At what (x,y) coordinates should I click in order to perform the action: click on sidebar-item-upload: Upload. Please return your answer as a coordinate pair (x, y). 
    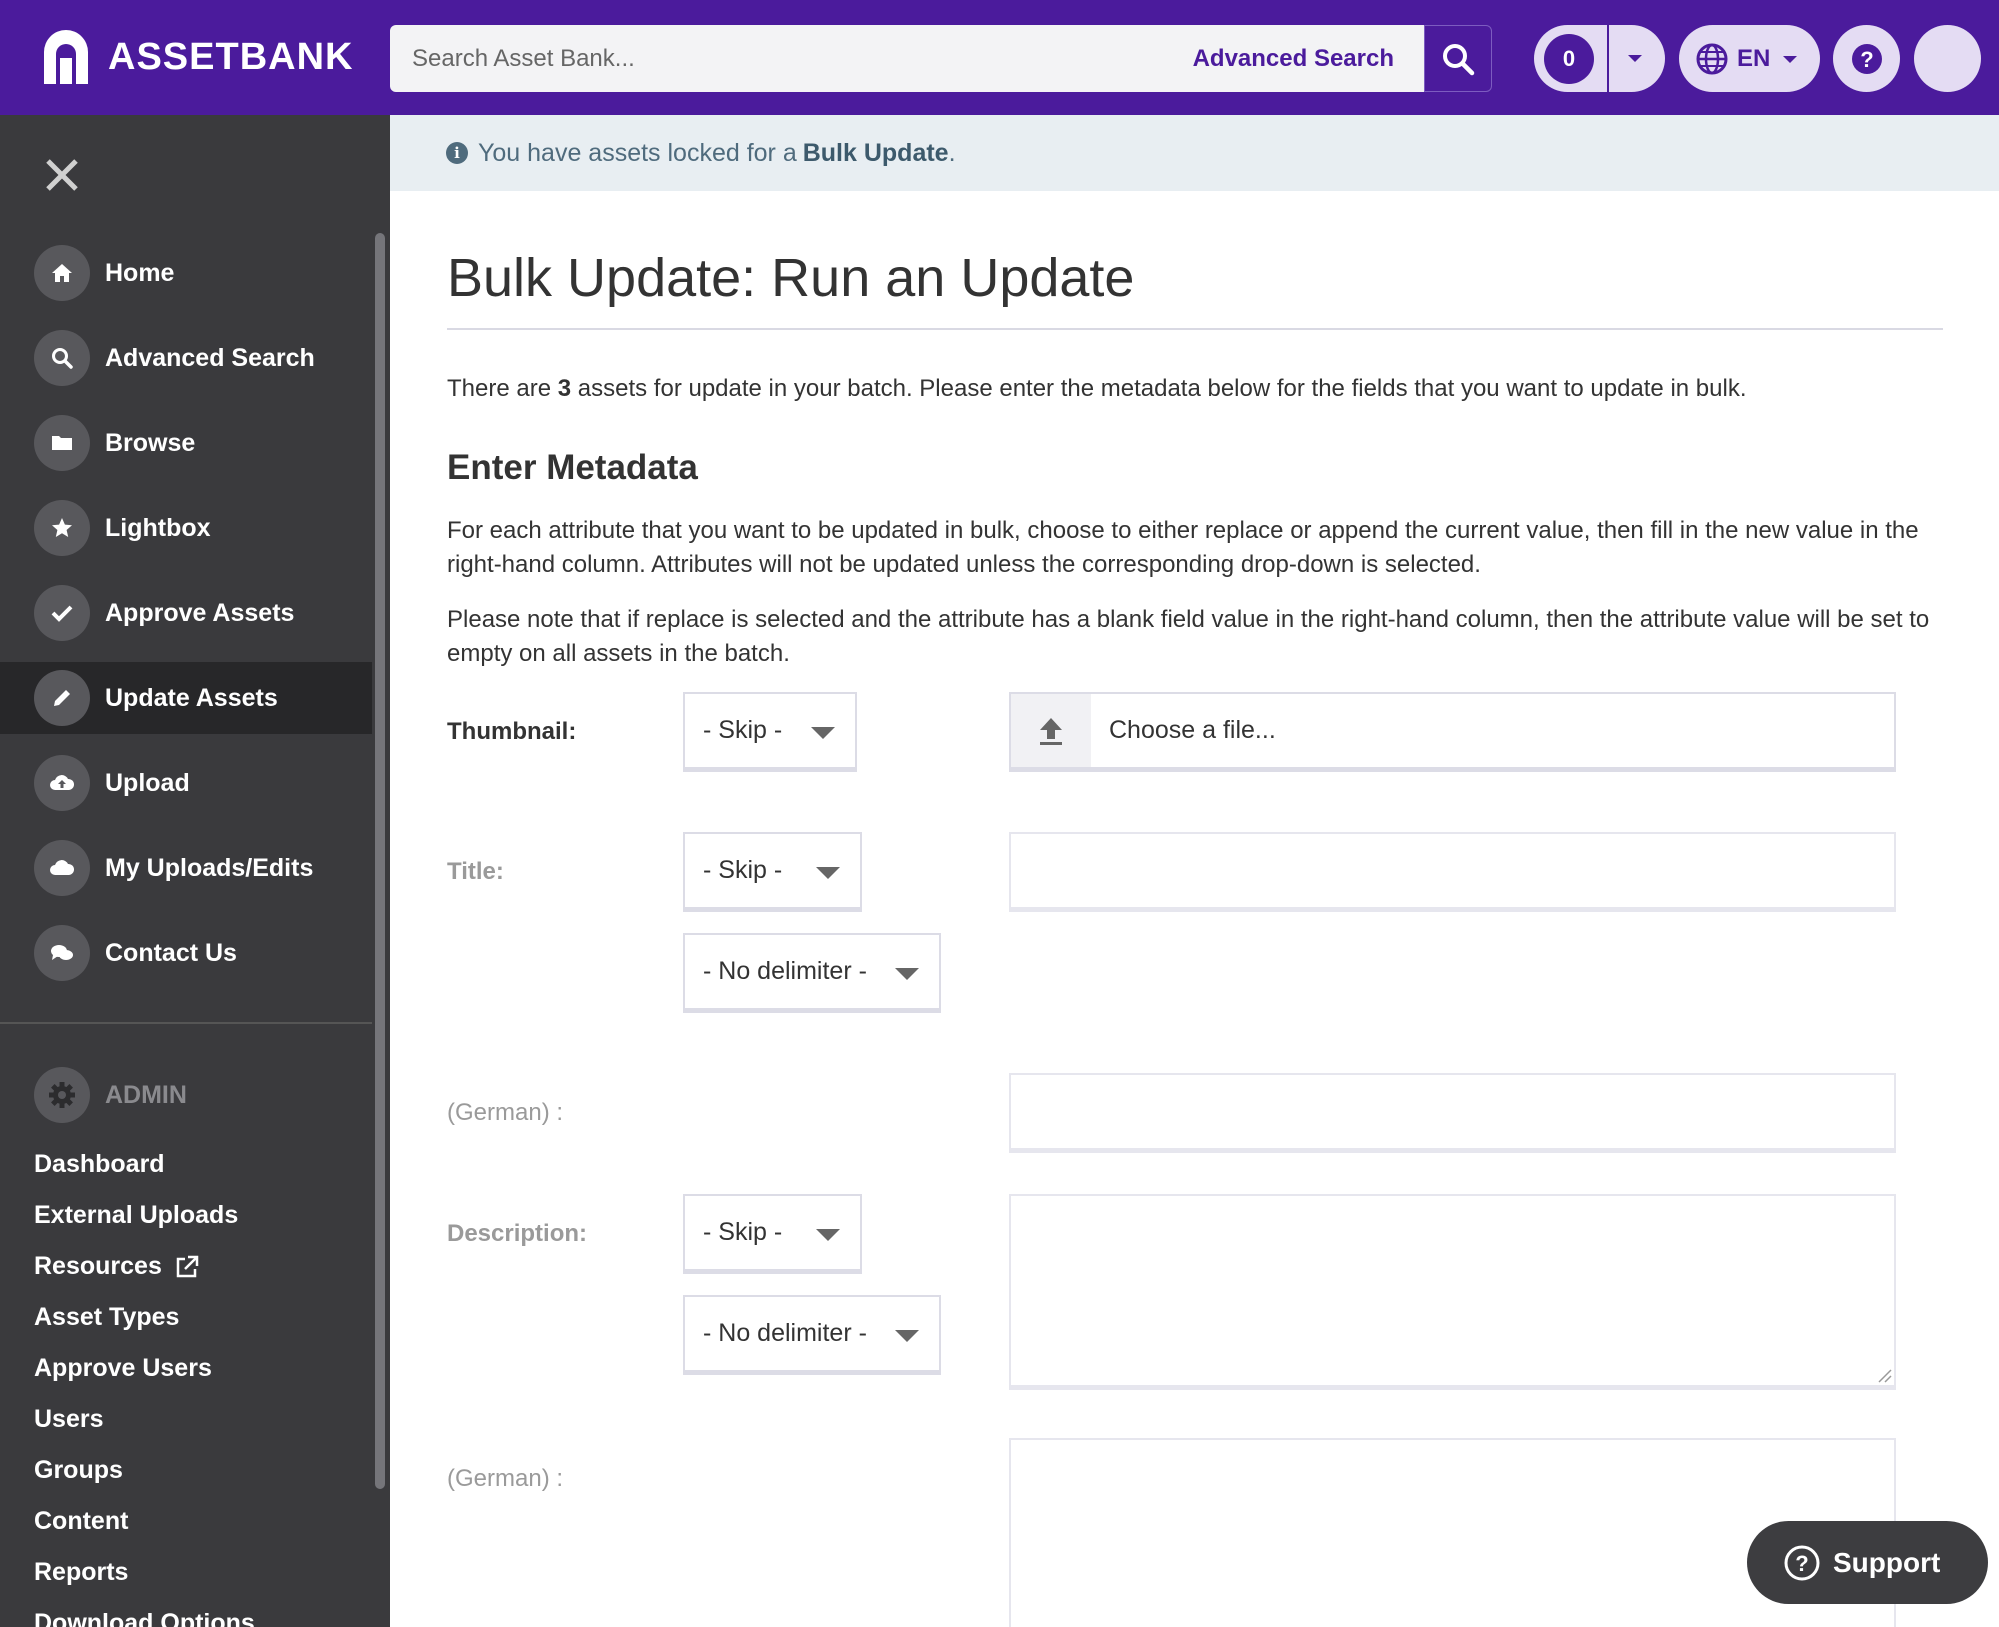
    Looking at the image, I should click on (186, 783).